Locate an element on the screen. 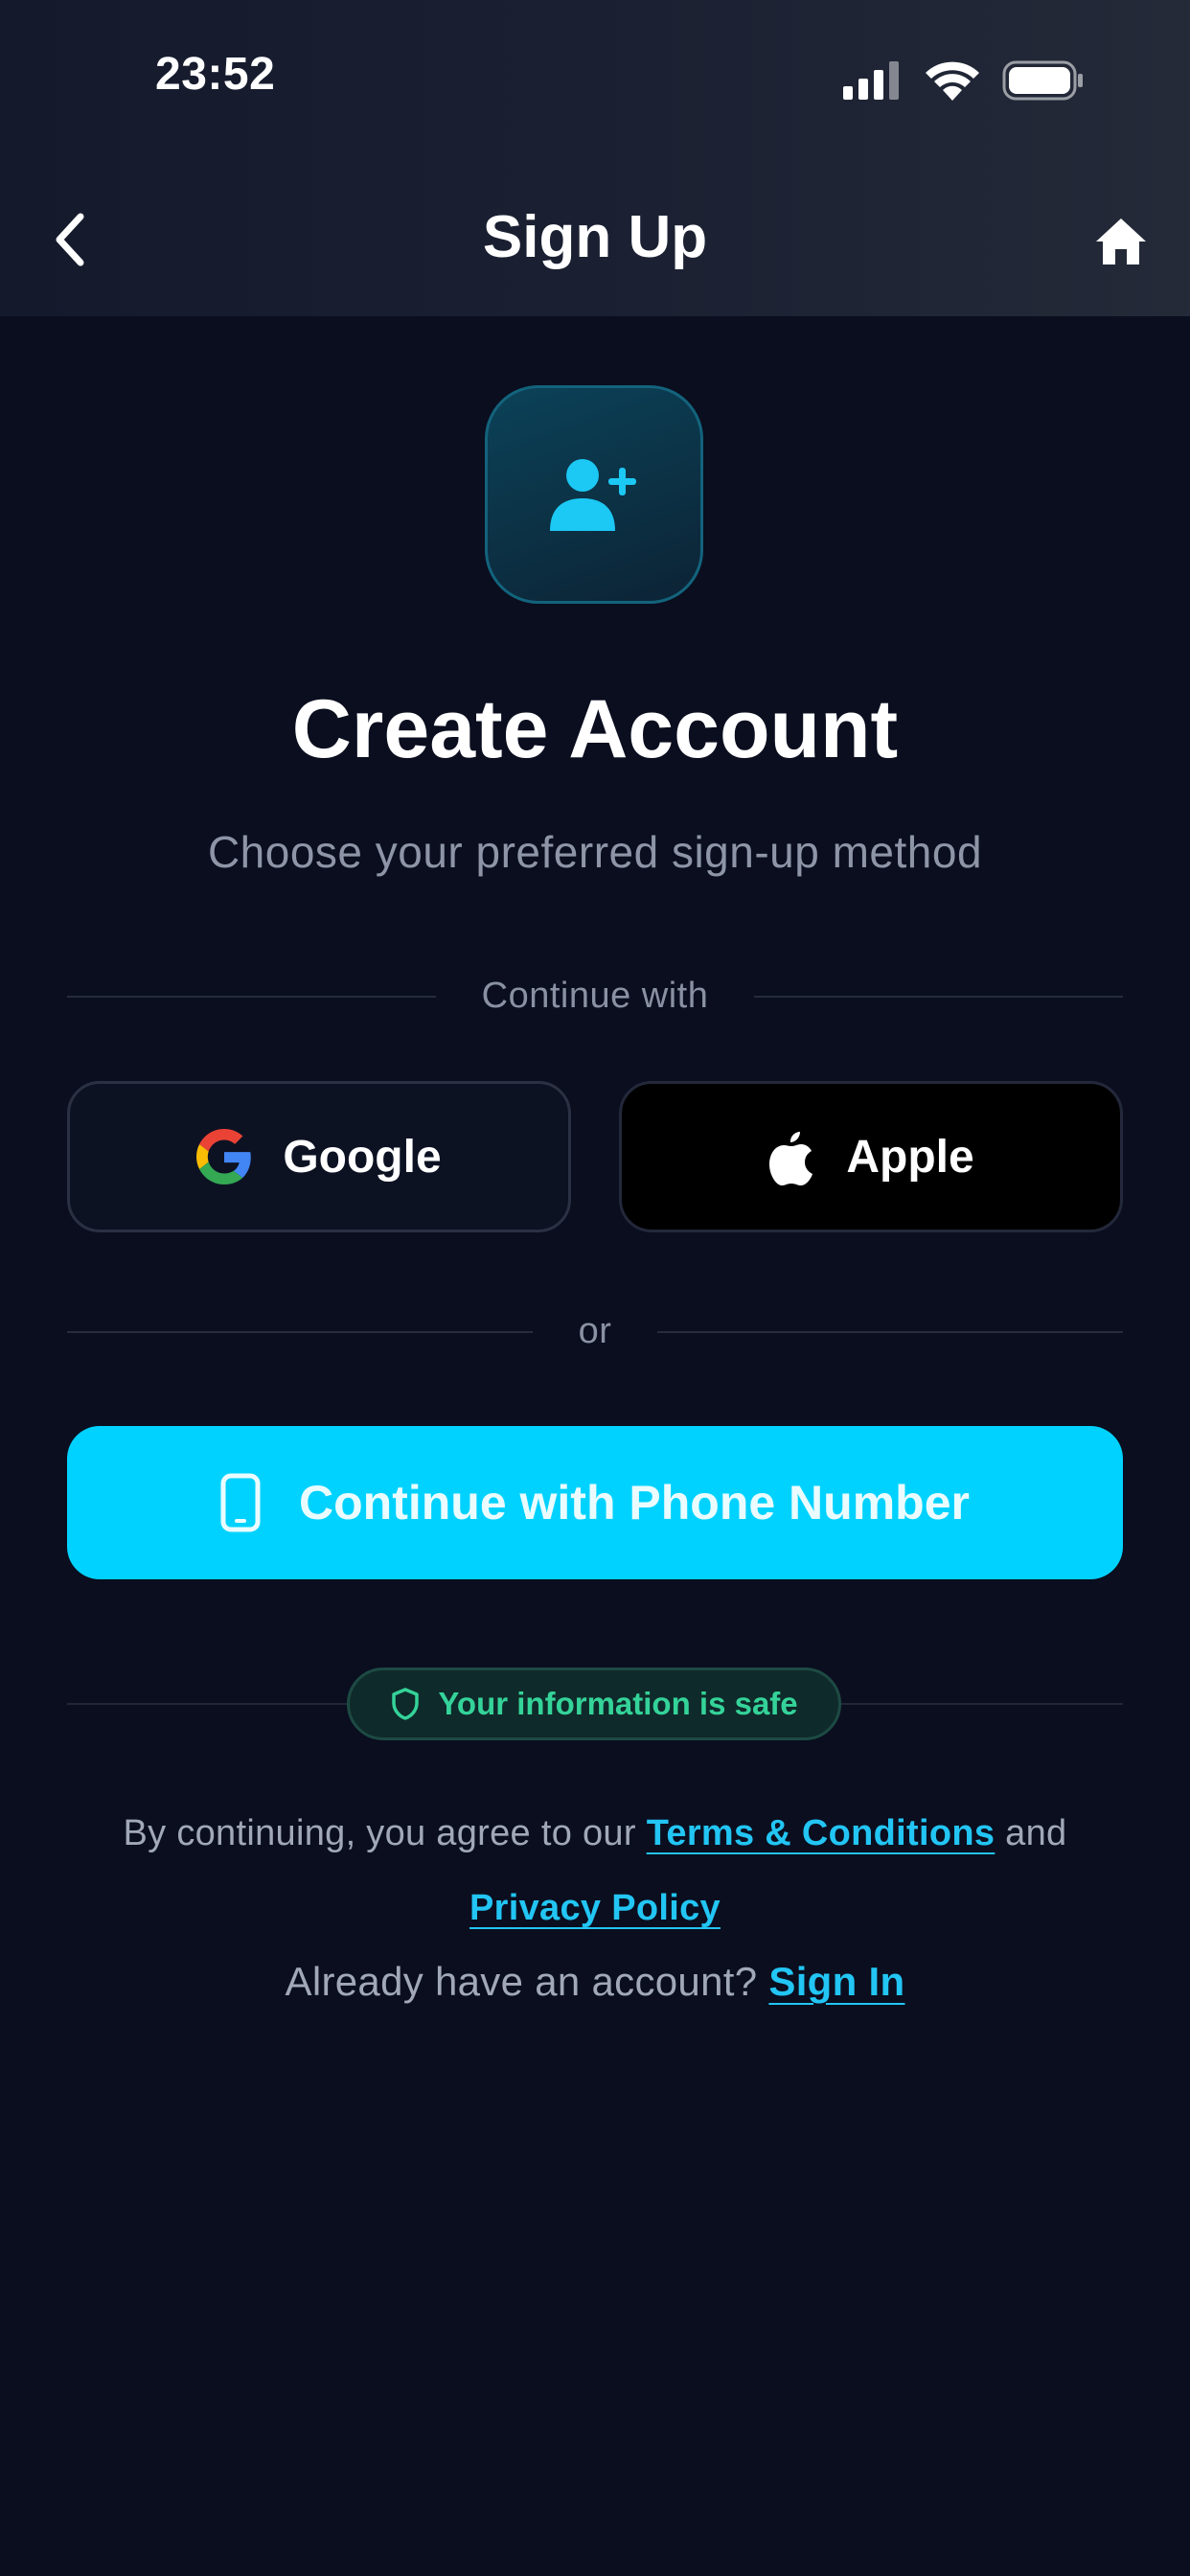 The image size is (1190, 2576). subheadline: Choose your preferred sign-up method is located at coordinates (595, 852).